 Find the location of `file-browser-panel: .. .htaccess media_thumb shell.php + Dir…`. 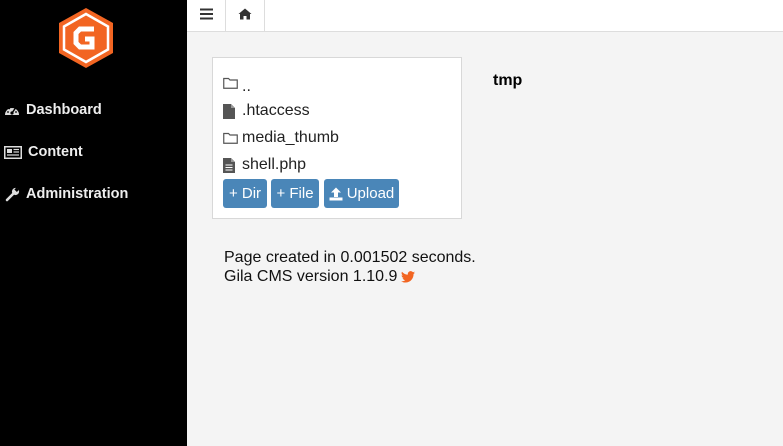

file-browser-panel: .. .htaccess media_thumb shell.php + Dir… is located at coordinates (337, 138).